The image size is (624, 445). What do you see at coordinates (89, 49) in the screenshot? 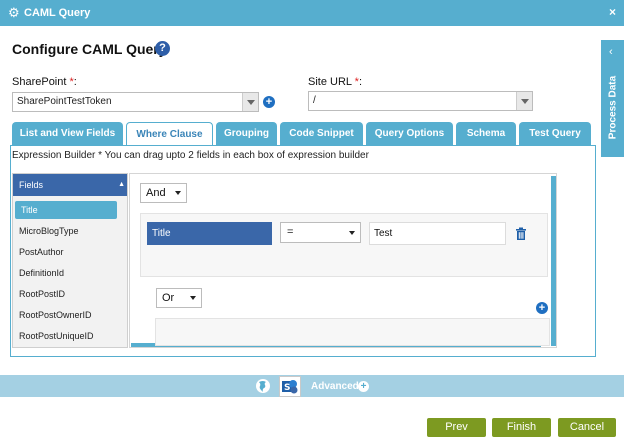
I see `page-title: Configure CAML Query` at bounding box center [89, 49].